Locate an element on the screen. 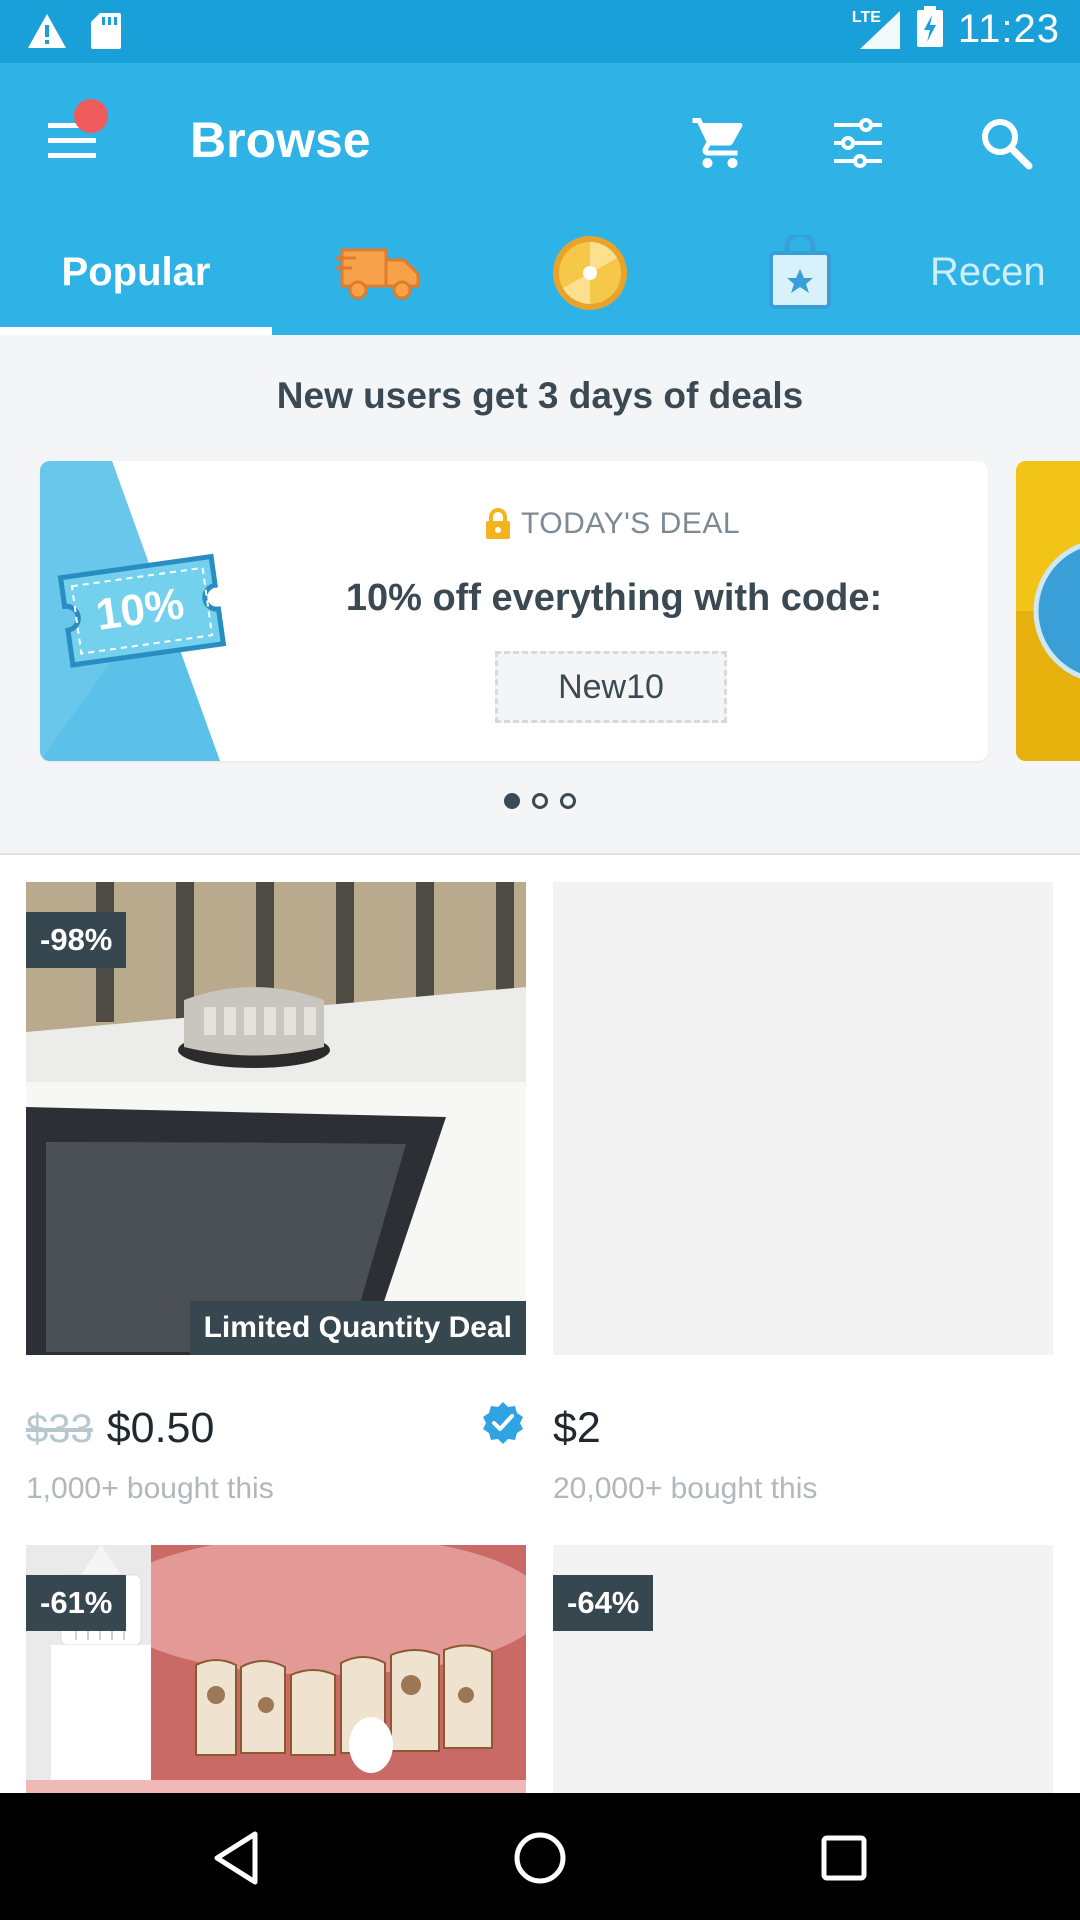 The height and width of the screenshot is (1920, 1080). network-type-label: LTE is located at coordinates (866, 17).